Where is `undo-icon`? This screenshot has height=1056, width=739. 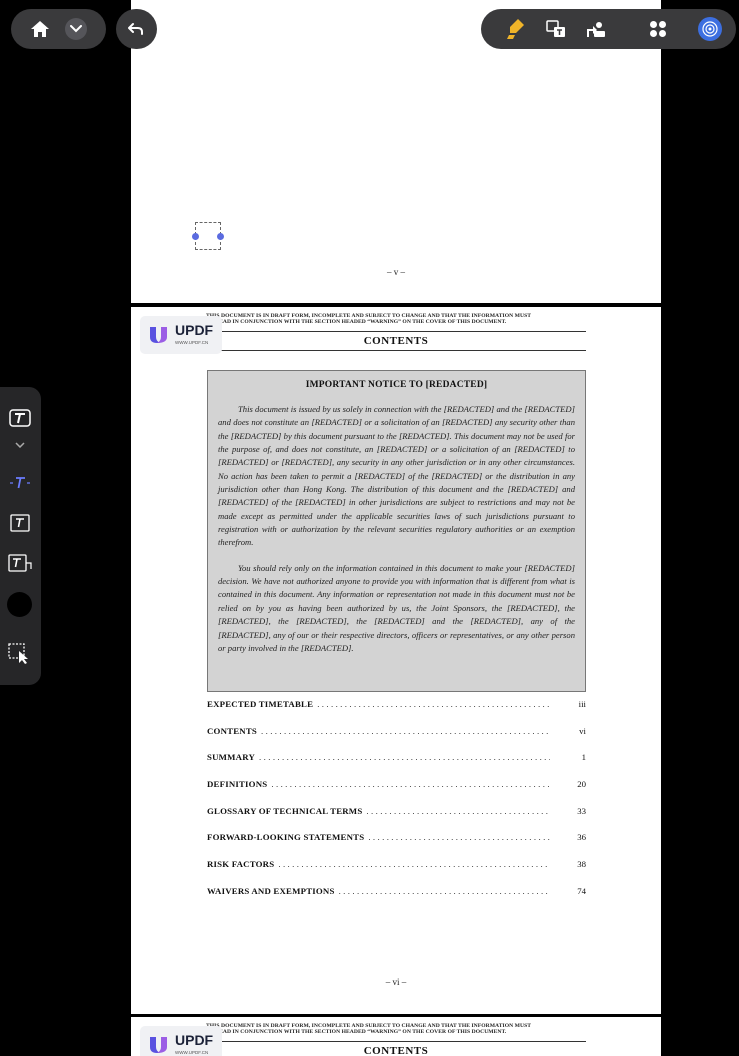
undo-icon is located at coordinates (136, 29).